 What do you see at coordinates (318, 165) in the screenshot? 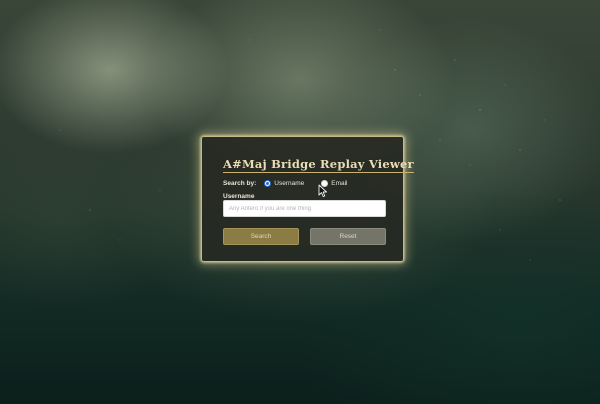
I see `page-title: A#Maj Bridge Replay Viewer` at bounding box center [318, 165].